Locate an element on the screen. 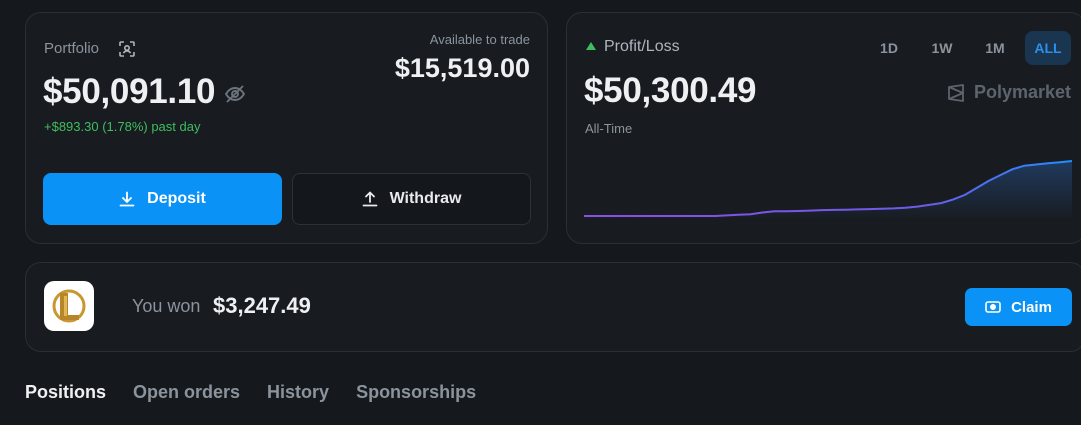 The width and height of the screenshot is (1081, 425). market-logo is located at coordinates (69, 306).